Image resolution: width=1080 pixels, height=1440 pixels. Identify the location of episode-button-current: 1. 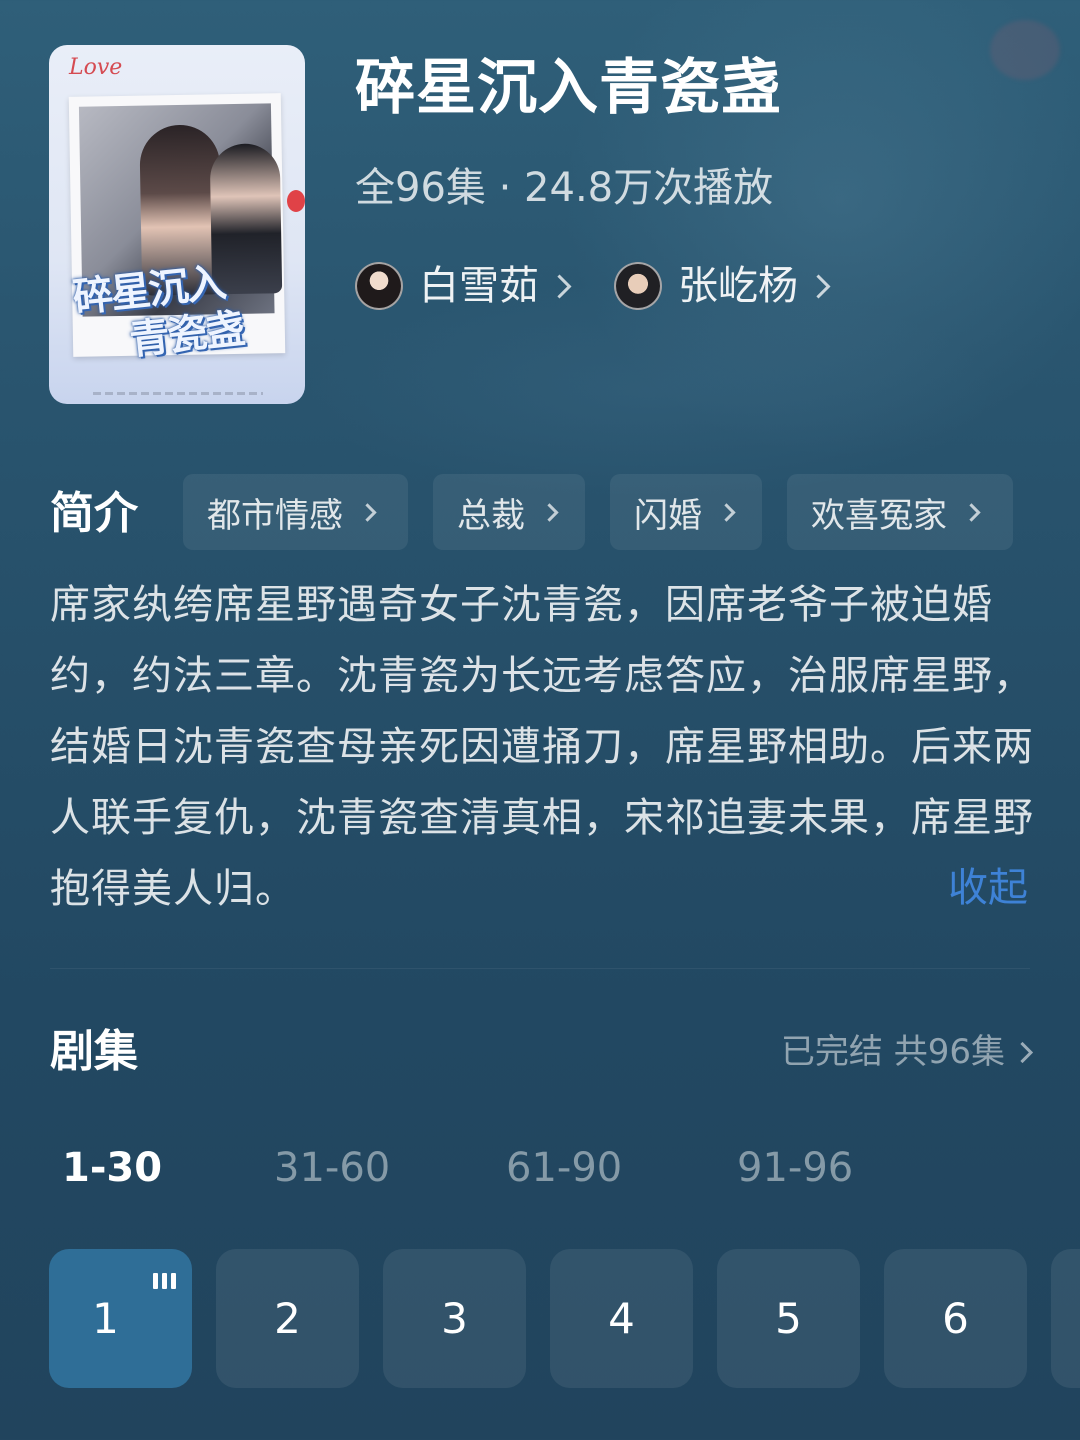
(120, 1318).